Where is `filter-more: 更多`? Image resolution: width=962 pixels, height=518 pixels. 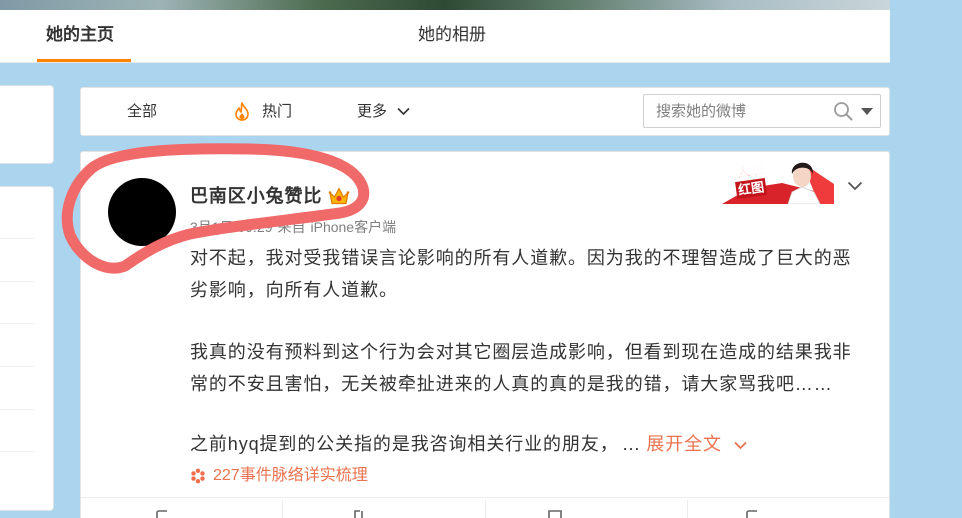 filter-more: 更多 is located at coordinates (372, 111).